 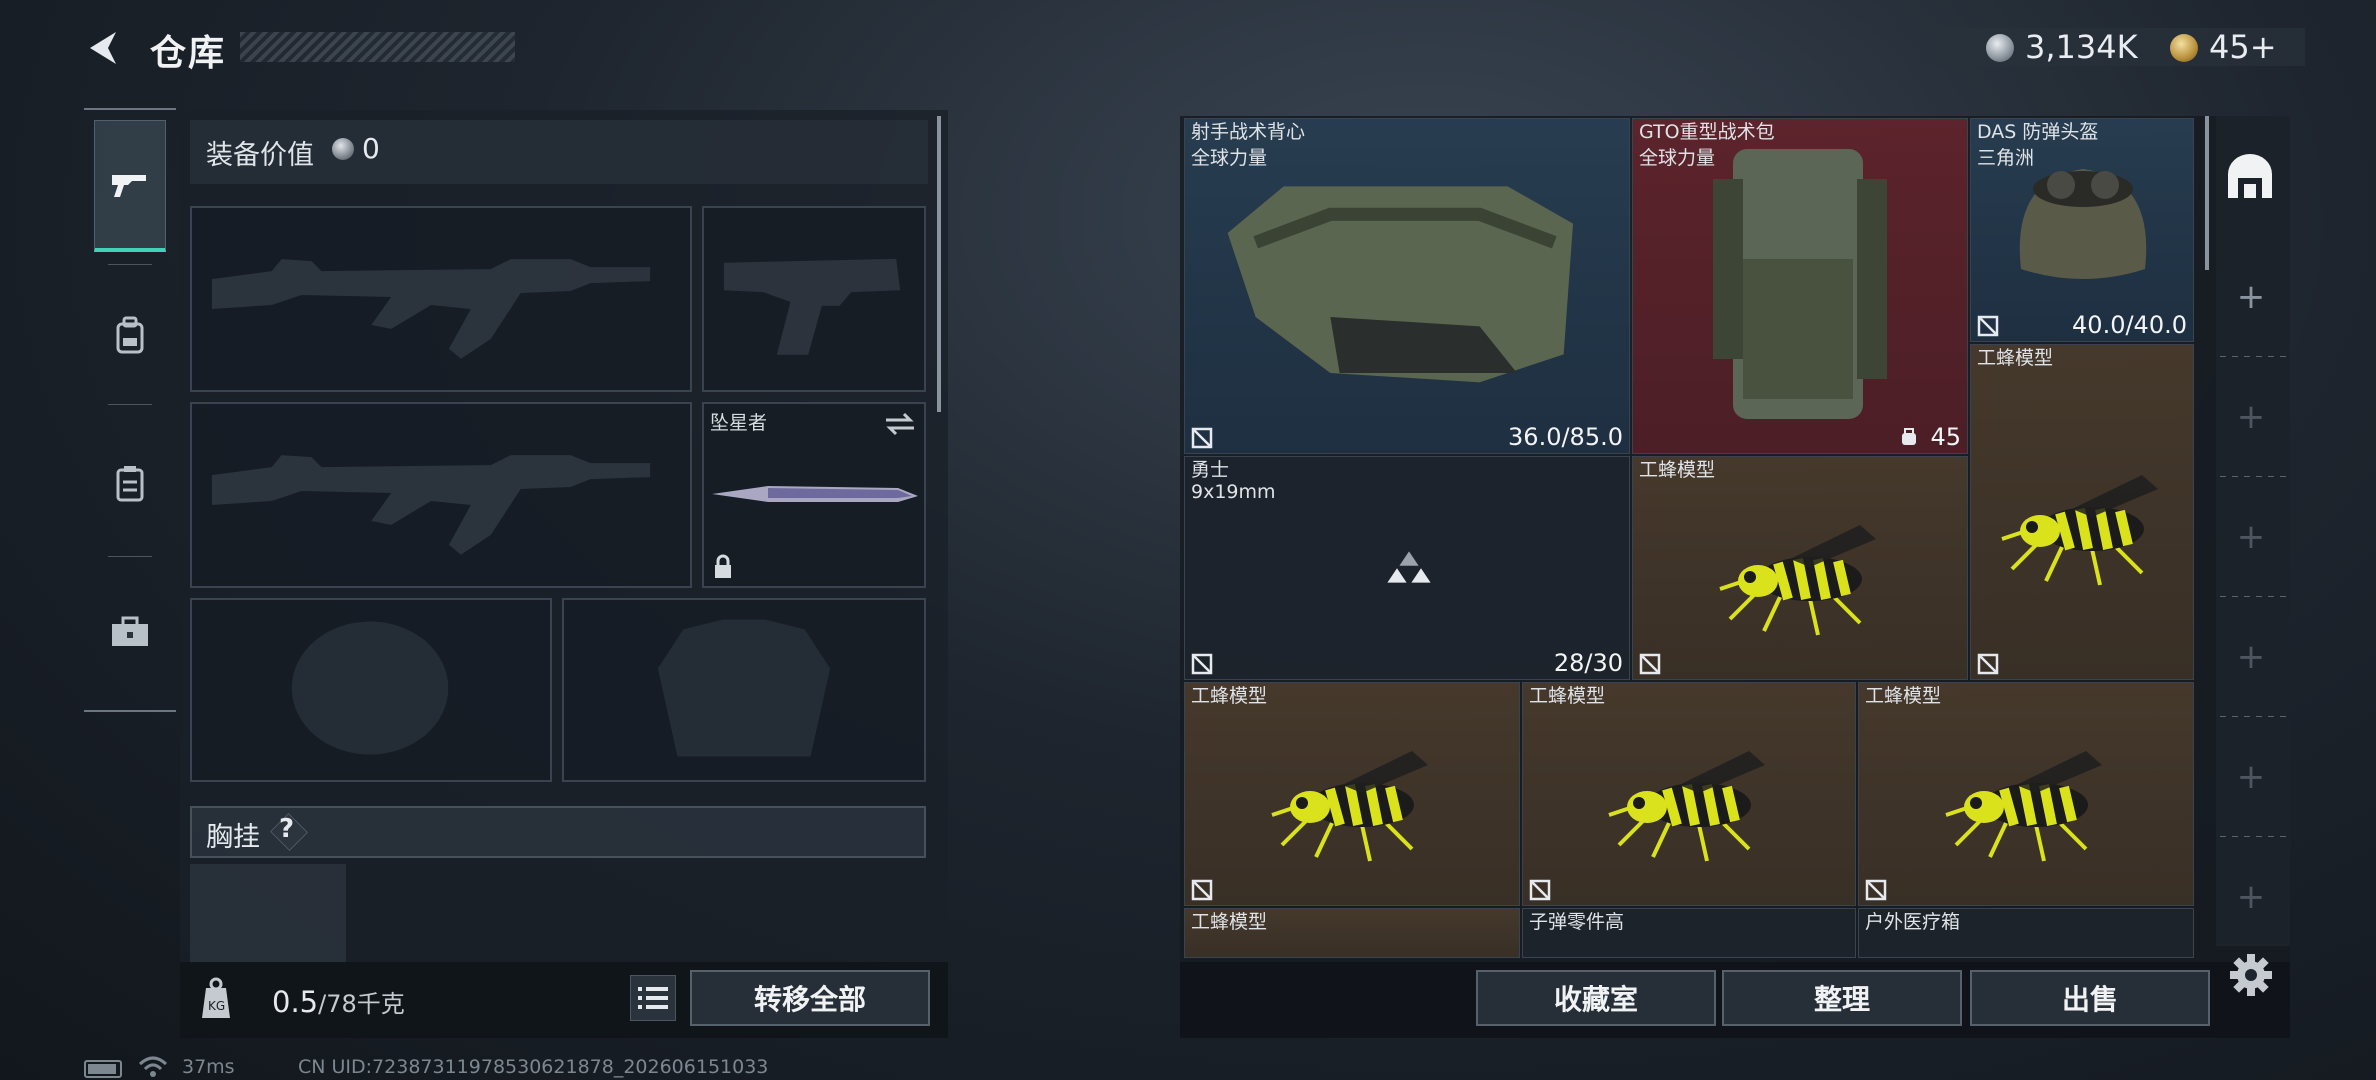 I want to click on melee-slot: 坠星者, so click(x=814, y=495).